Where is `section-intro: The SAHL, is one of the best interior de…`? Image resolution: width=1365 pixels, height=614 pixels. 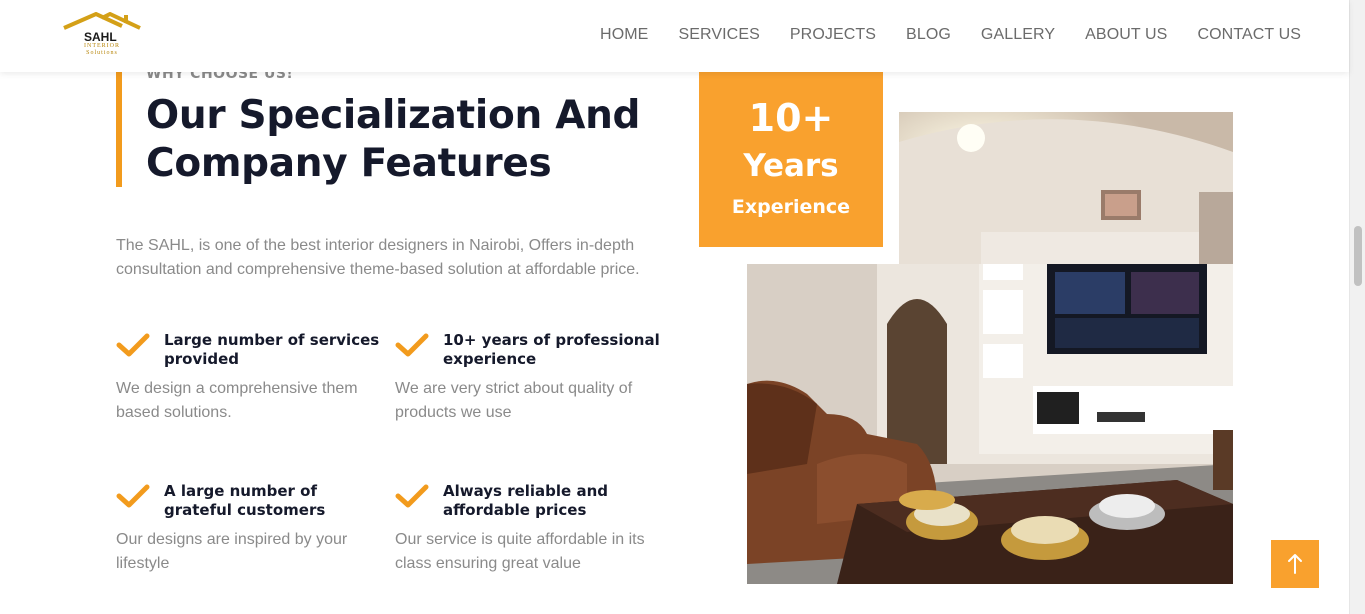
section-intro: The SAHL, is one of the best interior de… is located at coordinates (378, 257).